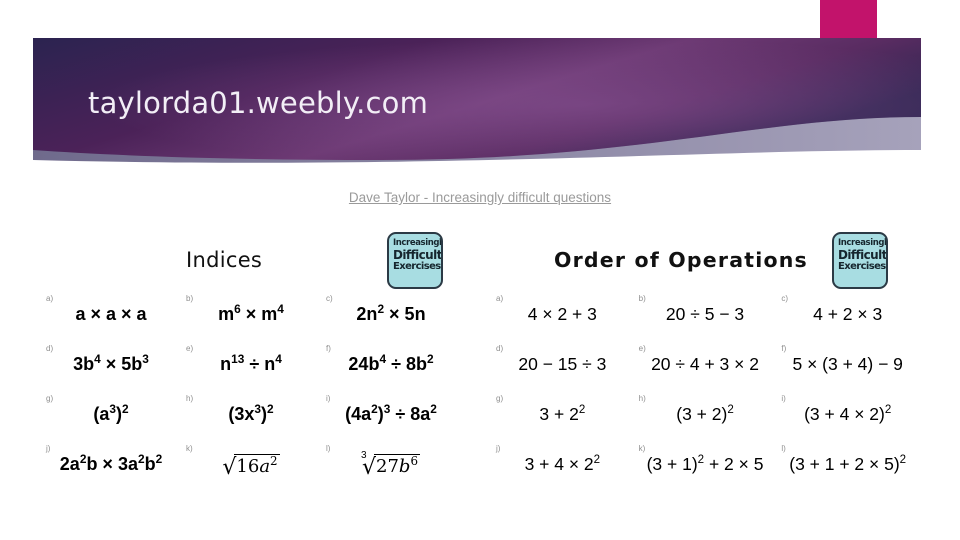 This screenshot has width=960, height=540. I want to click on question-item: a) 4 × 2 + 3, so click(563, 319).